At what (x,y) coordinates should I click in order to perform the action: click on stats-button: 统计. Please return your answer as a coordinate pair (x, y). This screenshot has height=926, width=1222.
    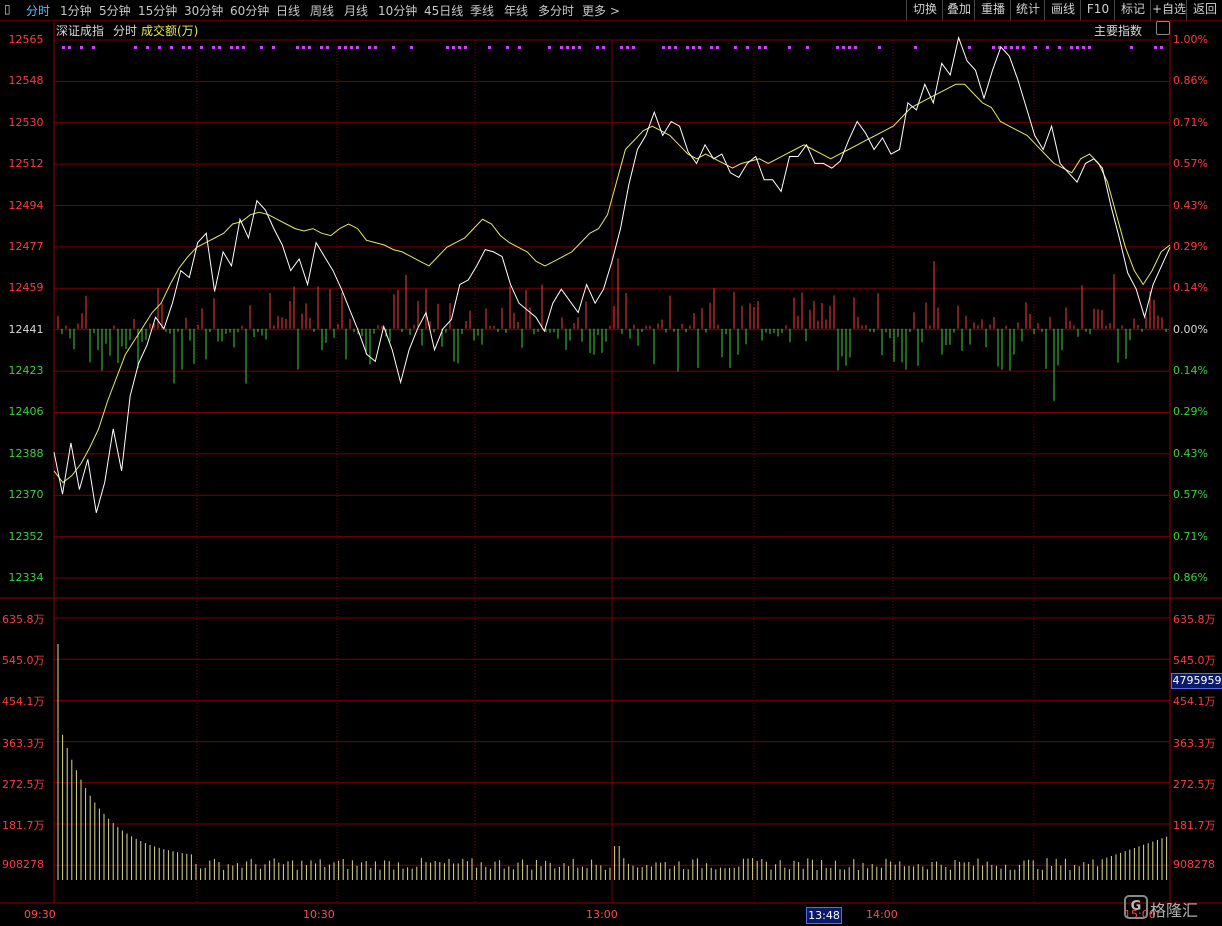
    Looking at the image, I should click on (1027, 10).